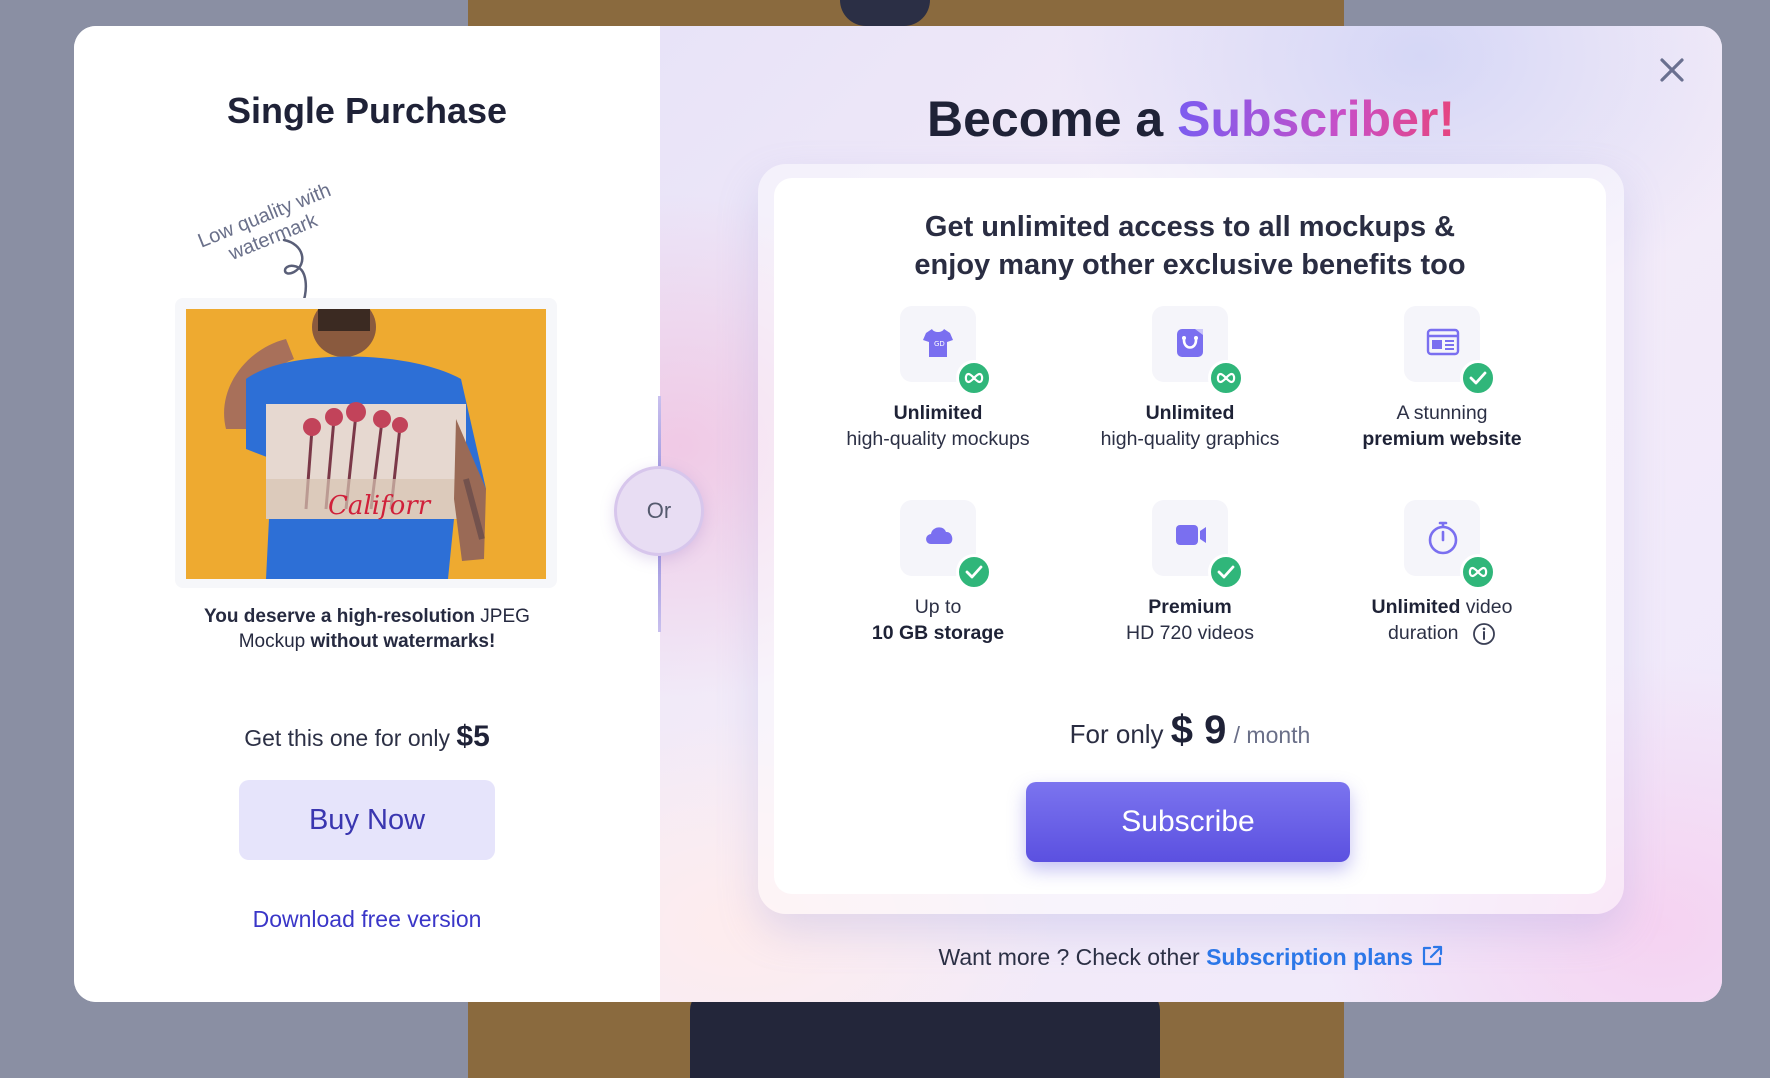  I want to click on more-plans-text: Want more ? Check other, so click(1069, 957).